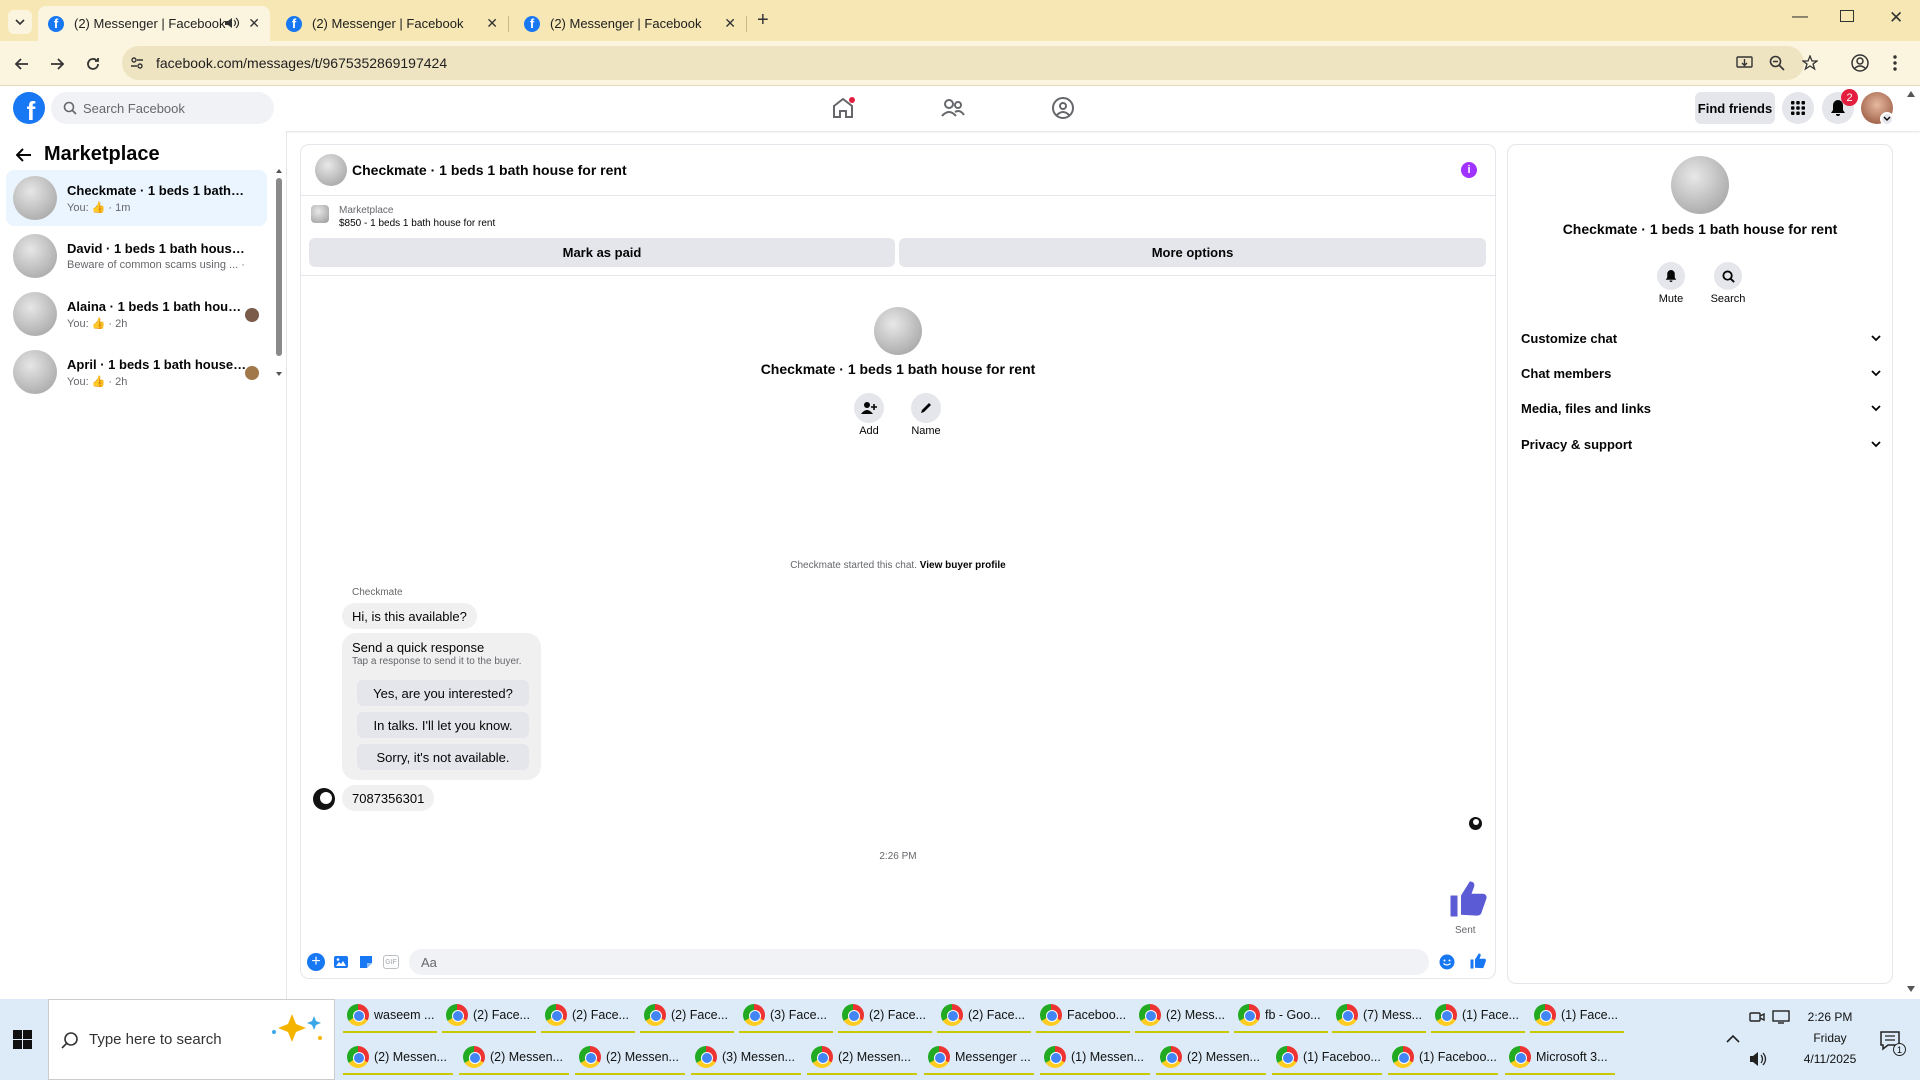 The height and width of the screenshot is (1080, 1920). I want to click on back-arrow-icon, so click(24, 155).